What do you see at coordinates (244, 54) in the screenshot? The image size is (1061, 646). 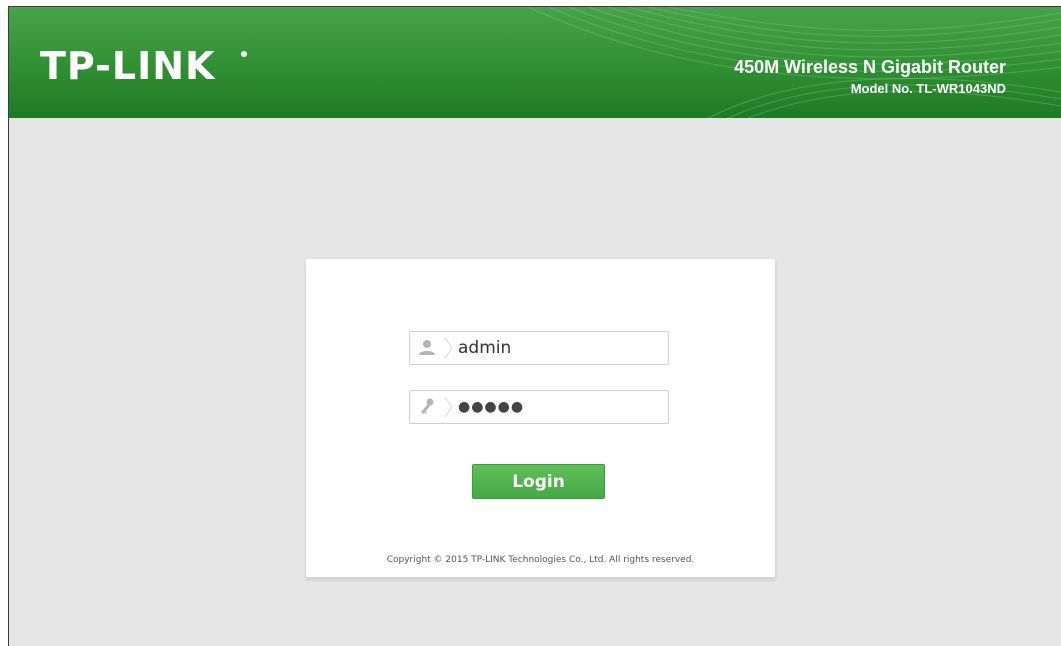 I see `registered-mark` at bounding box center [244, 54].